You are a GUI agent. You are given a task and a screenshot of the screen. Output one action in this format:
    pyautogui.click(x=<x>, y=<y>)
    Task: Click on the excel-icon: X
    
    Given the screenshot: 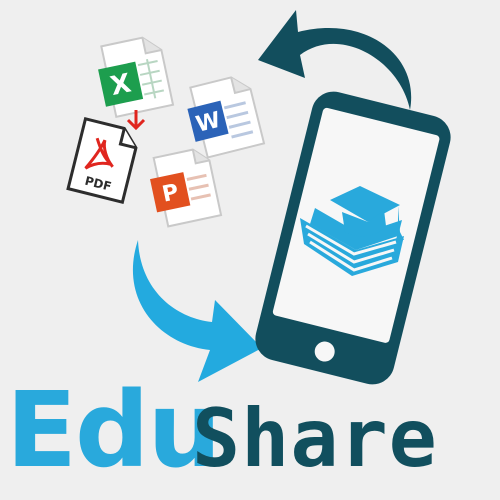 What is the action you would take?
    pyautogui.click(x=136, y=77)
    